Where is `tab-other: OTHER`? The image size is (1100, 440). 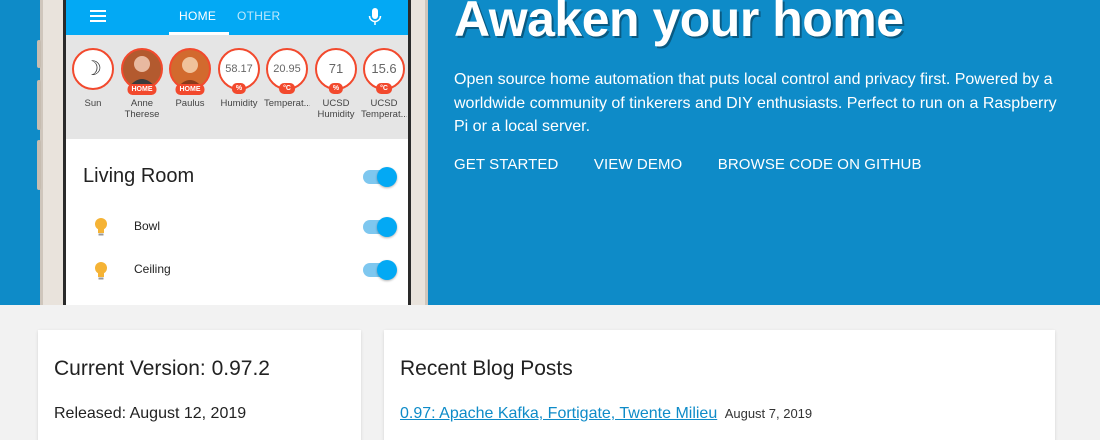
tab-other: OTHER is located at coordinates (259, 16).